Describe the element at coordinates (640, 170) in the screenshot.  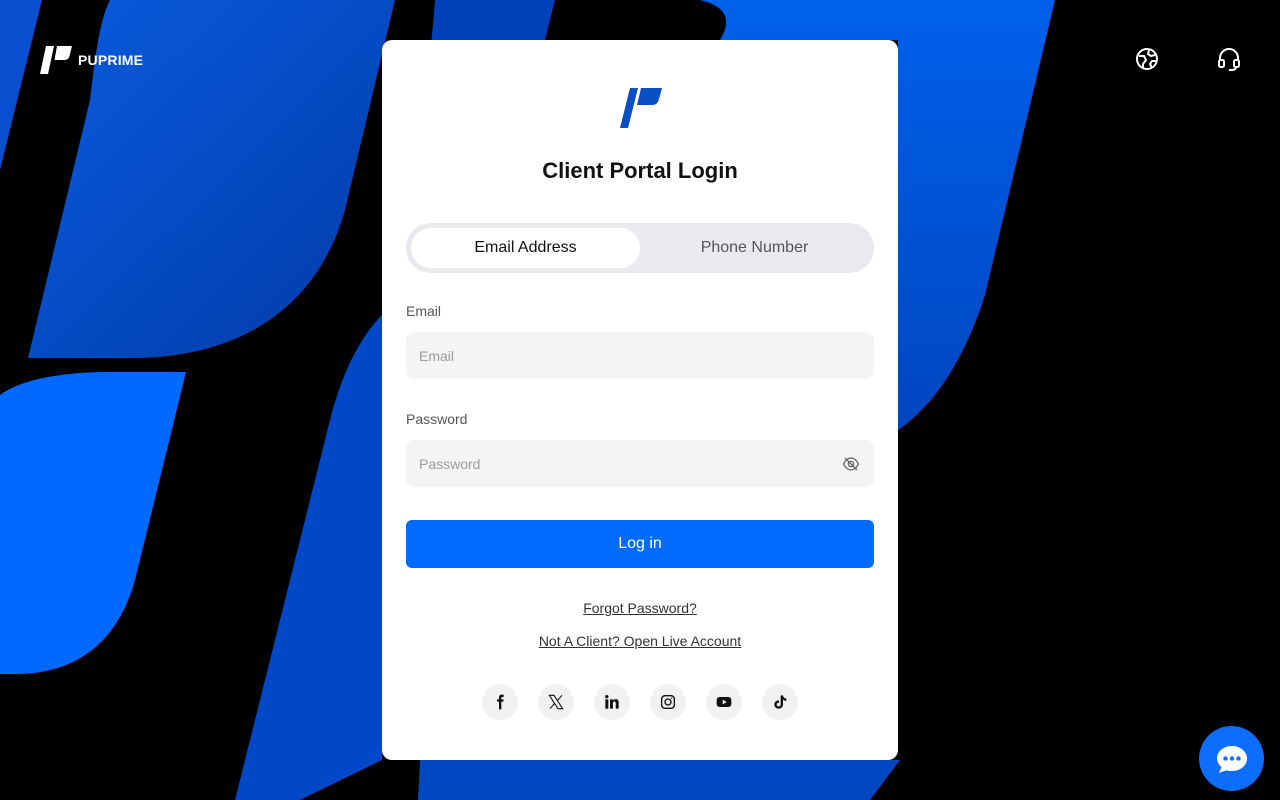
I see `page-title: Client Portal Login` at that location.